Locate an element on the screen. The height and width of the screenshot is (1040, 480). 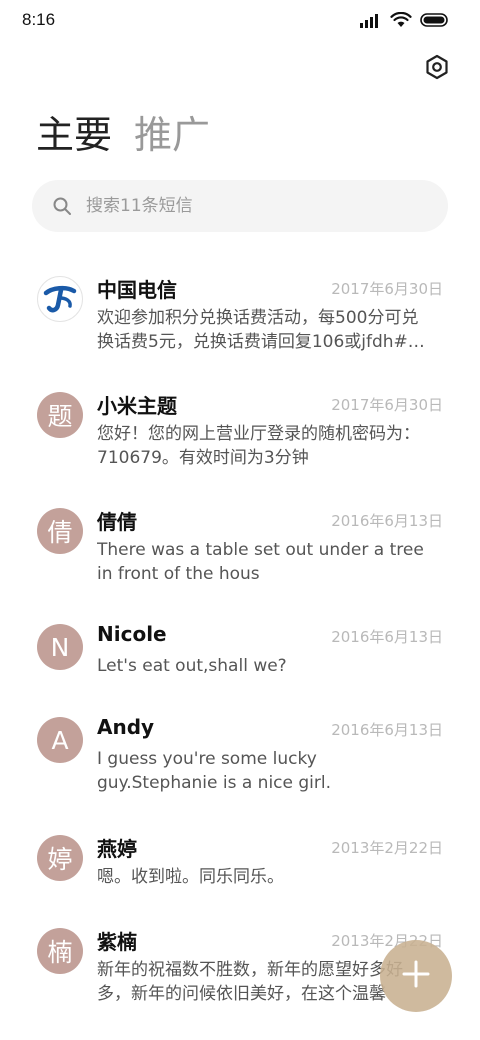
conversation-name: 紫楠 is located at coordinates (117, 942).